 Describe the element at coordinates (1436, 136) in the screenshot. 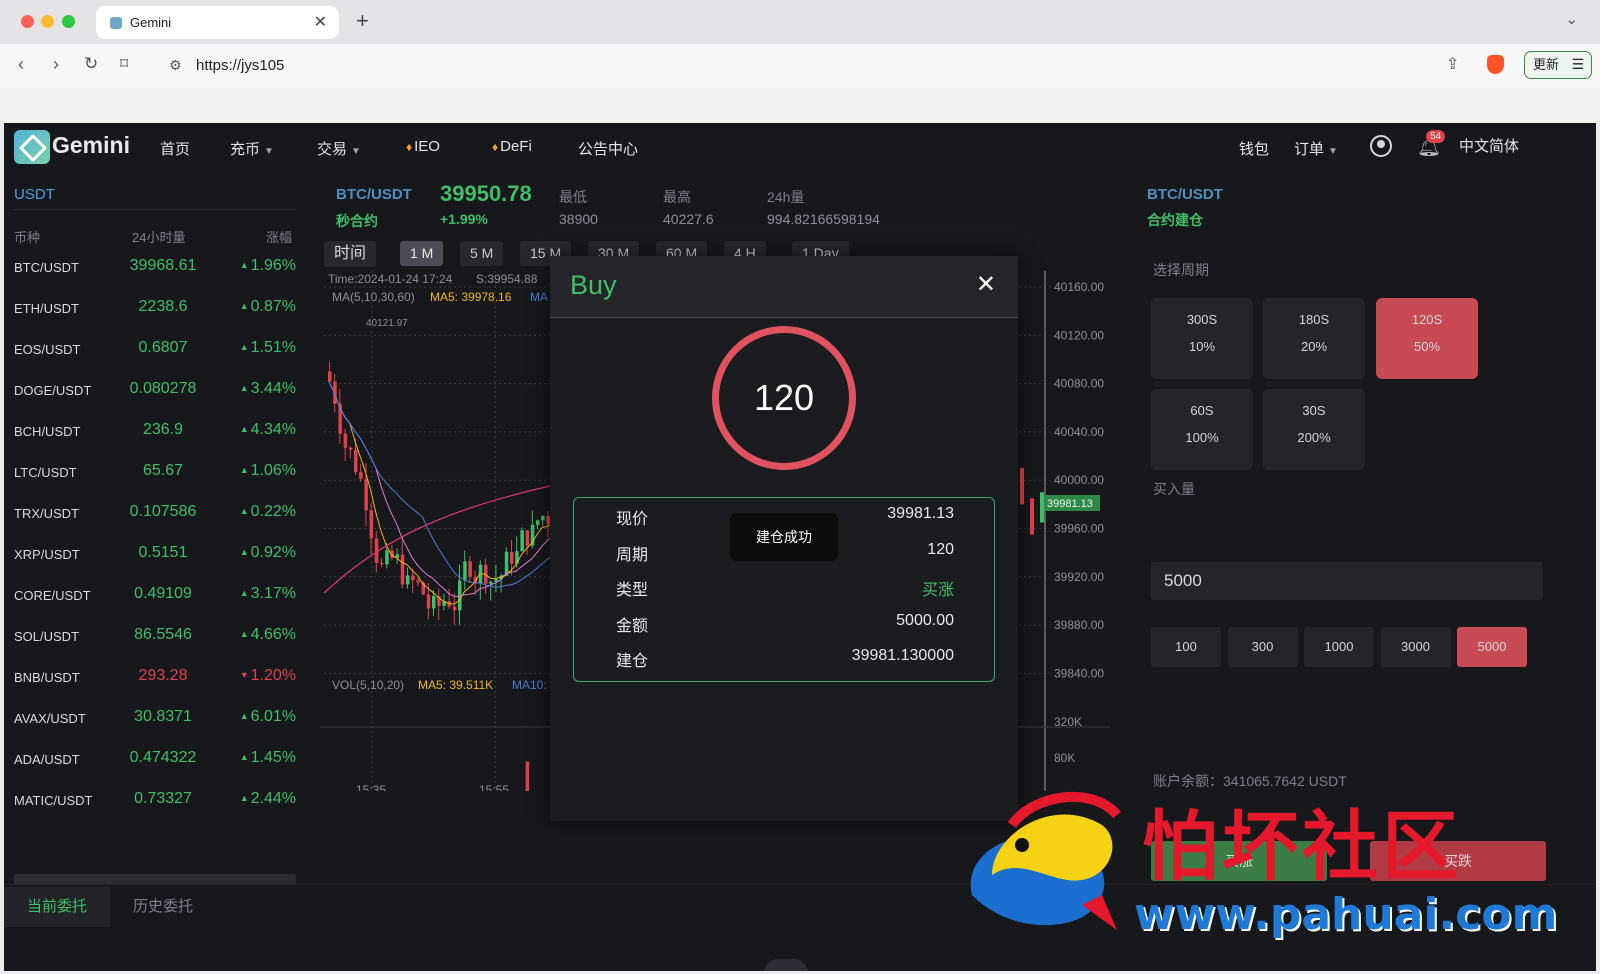

I see `notification-badge: 54` at that location.